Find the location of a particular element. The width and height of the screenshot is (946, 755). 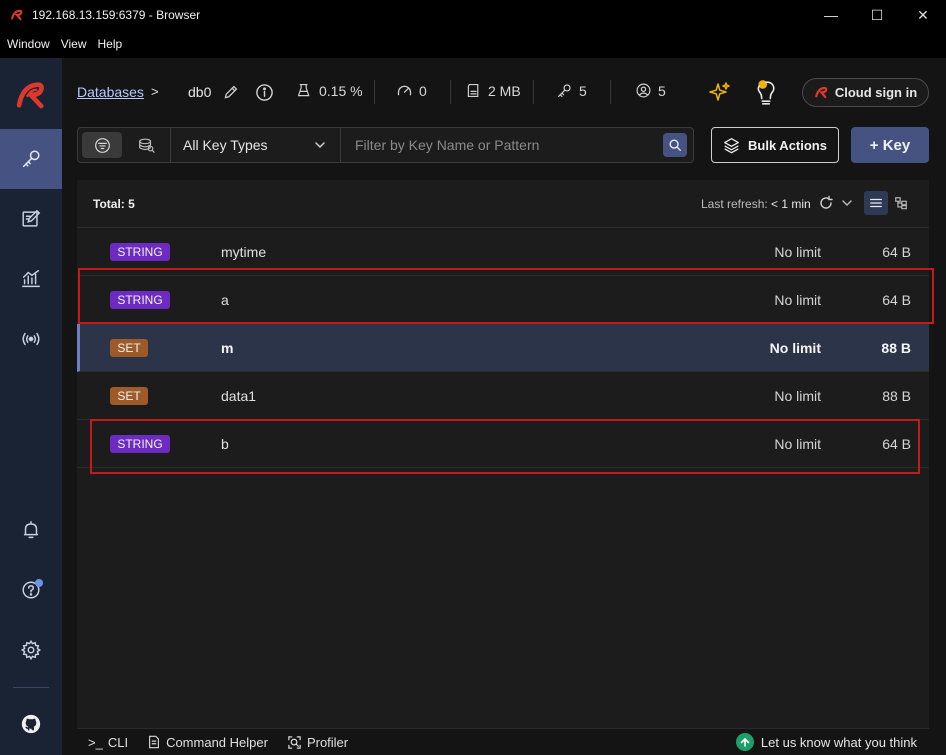

menu-help: Help is located at coordinates (109, 44).